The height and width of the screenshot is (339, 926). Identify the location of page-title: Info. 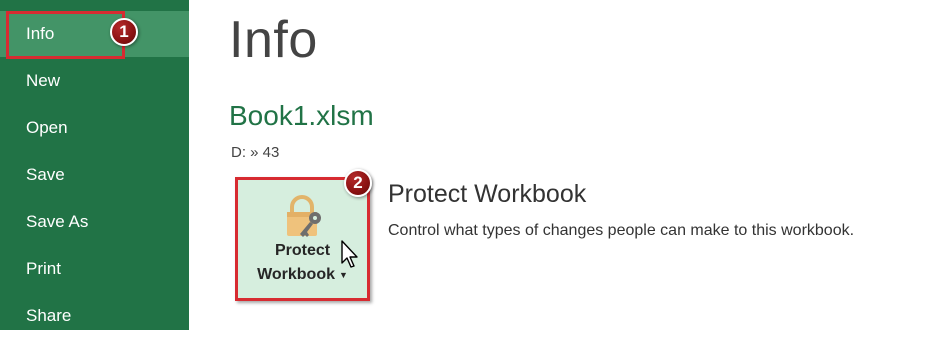
(273, 40).